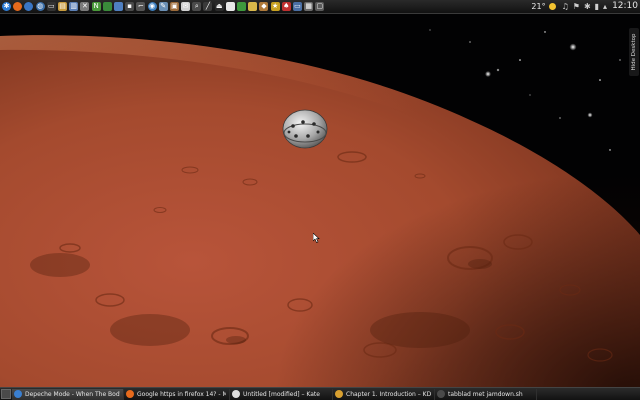 This screenshot has height=400, width=640. I want to click on screen-icon: ▪, so click(130, 6).